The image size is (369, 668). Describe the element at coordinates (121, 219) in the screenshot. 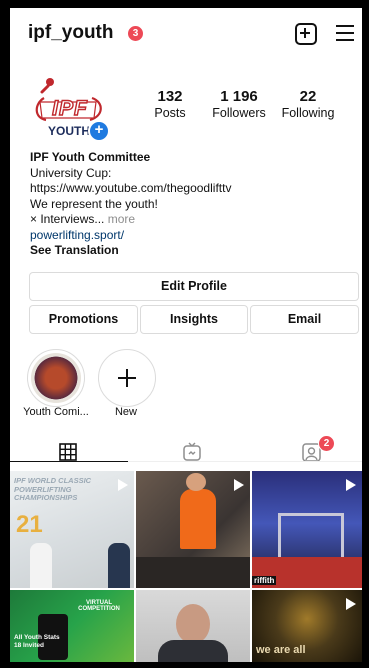

I see `more-link: more` at that location.